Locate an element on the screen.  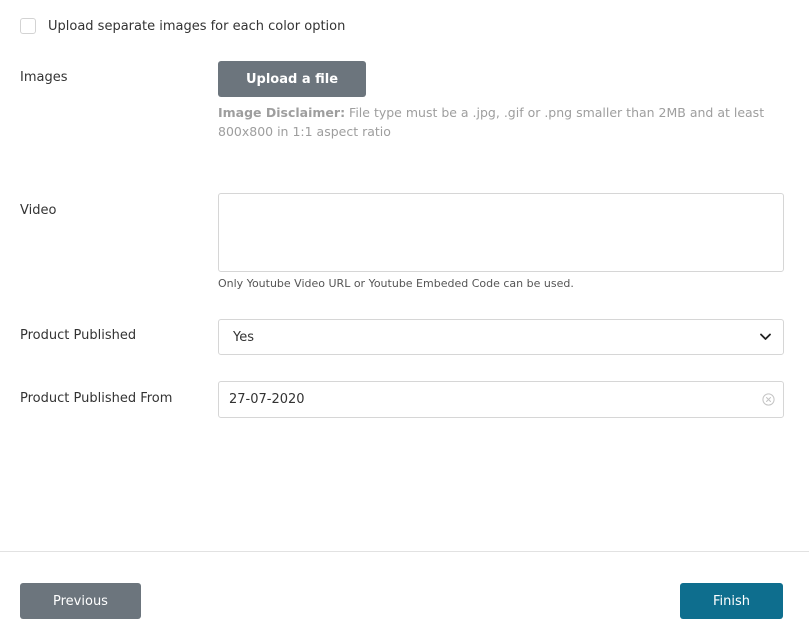
product-published-from-input: 27-07-2020 is located at coordinates (501, 399).